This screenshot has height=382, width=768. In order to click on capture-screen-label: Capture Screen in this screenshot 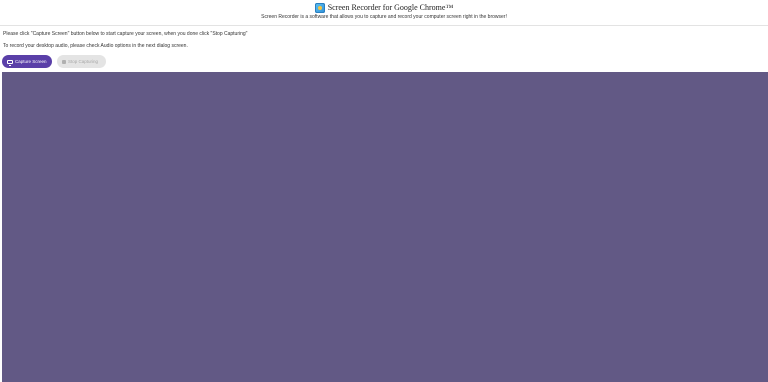, I will do `click(31, 61)`.